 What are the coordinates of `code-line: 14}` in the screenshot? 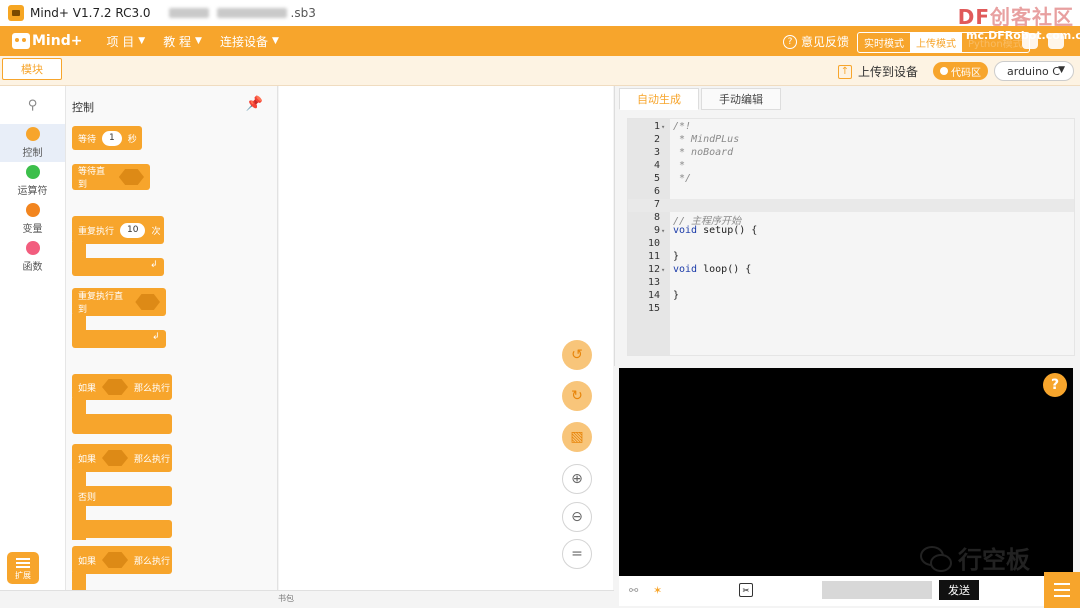 It's located at (851, 296).